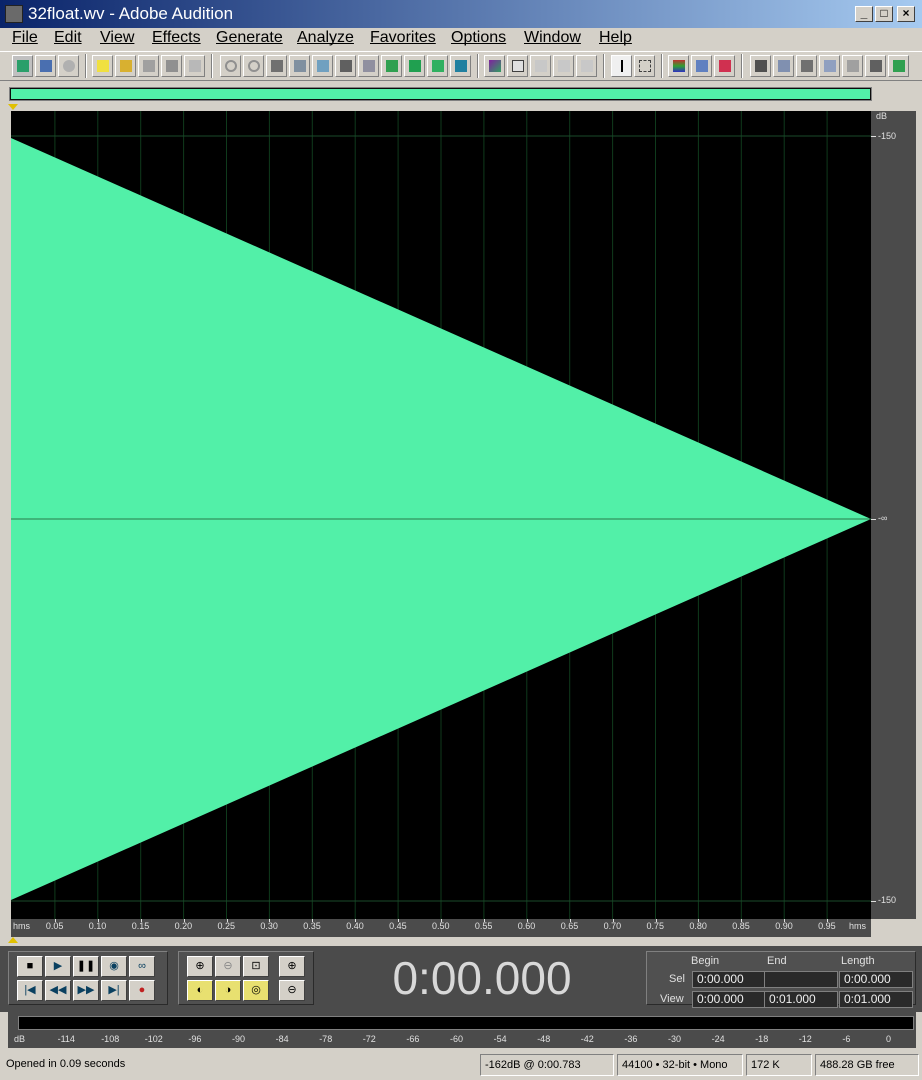 The height and width of the screenshot is (1080, 922). Describe the element at coordinates (368, 66) in the screenshot. I see `paste-button` at that location.